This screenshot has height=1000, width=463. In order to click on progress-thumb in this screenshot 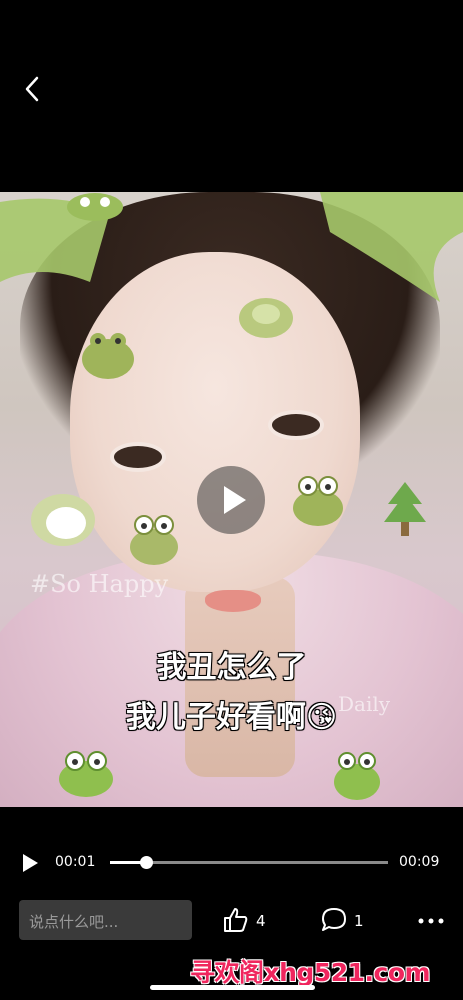, I will do `click(147, 862)`.